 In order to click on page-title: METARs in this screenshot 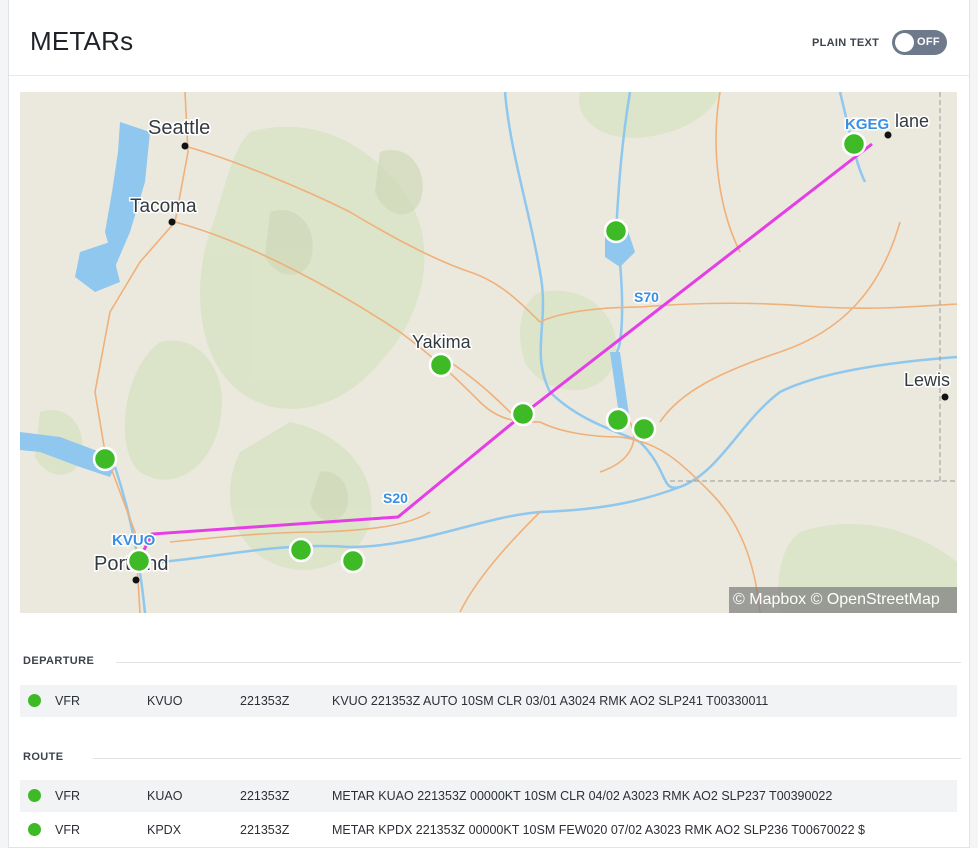, I will do `click(82, 41)`.